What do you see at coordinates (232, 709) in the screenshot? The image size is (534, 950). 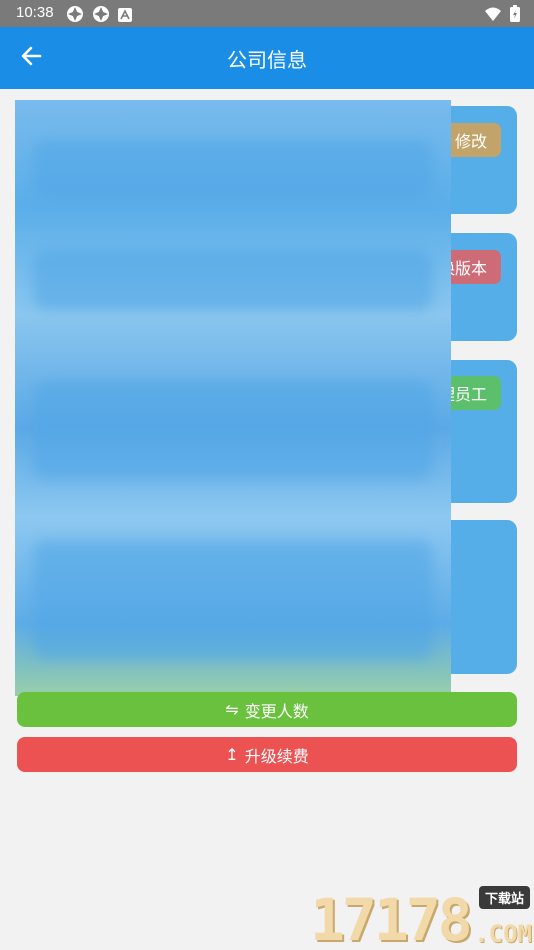 I see `swap-icon: ⇋` at bounding box center [232, 709].